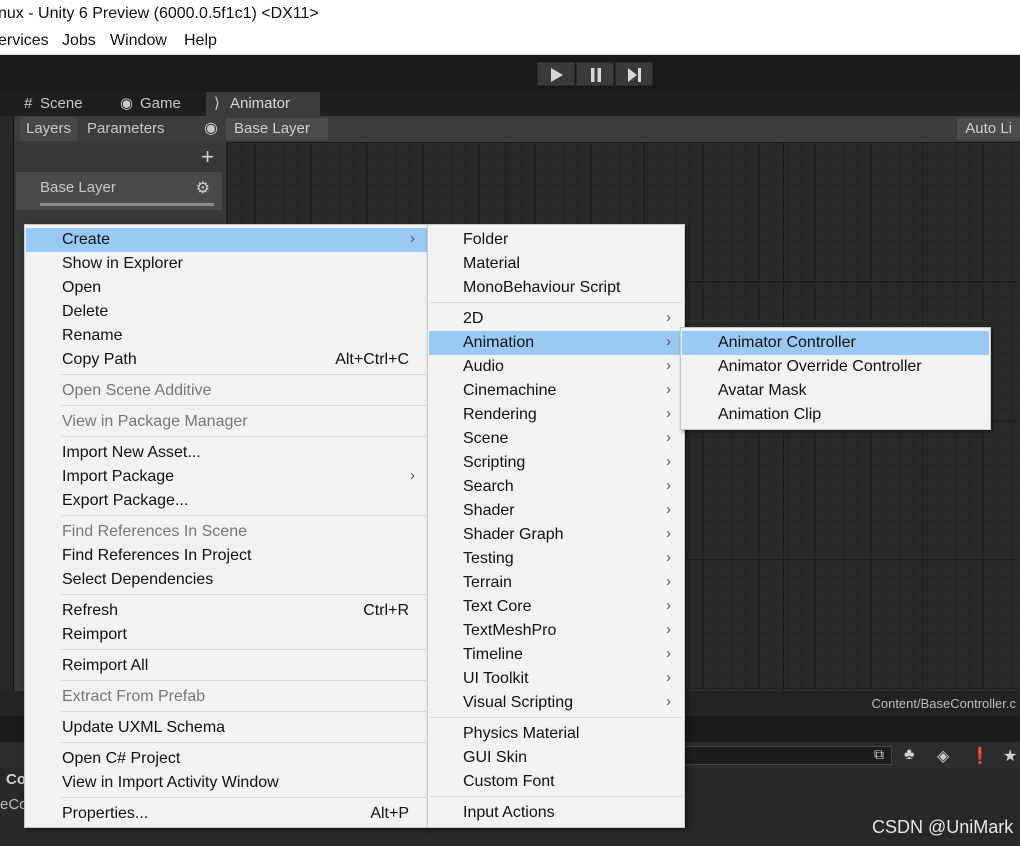 The image size is (1020, 846). I want to click on menu-item-delete: Delete, so click(226, 312).